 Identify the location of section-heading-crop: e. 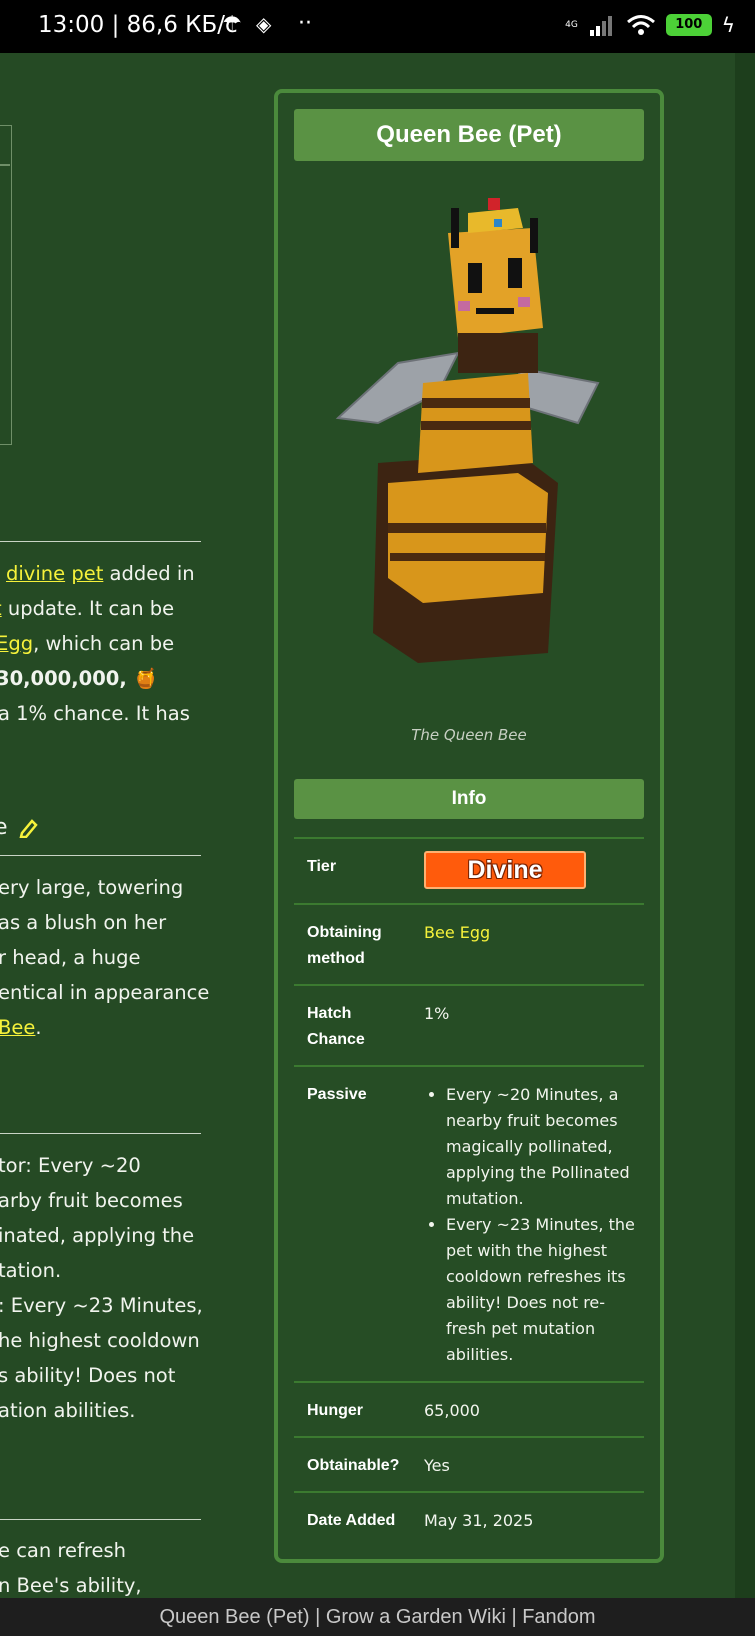
(4, 827).